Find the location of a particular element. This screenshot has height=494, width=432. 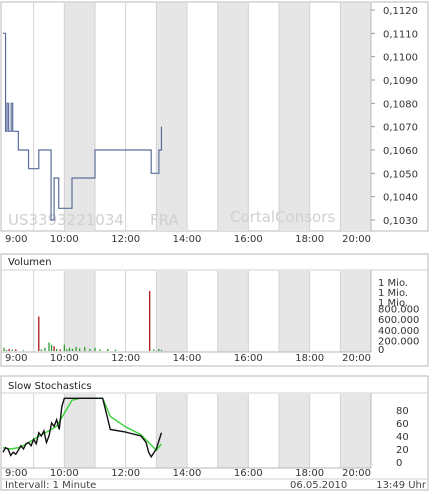

volume-x-tick-label: 16:00 is located at coordinates (248, 358).